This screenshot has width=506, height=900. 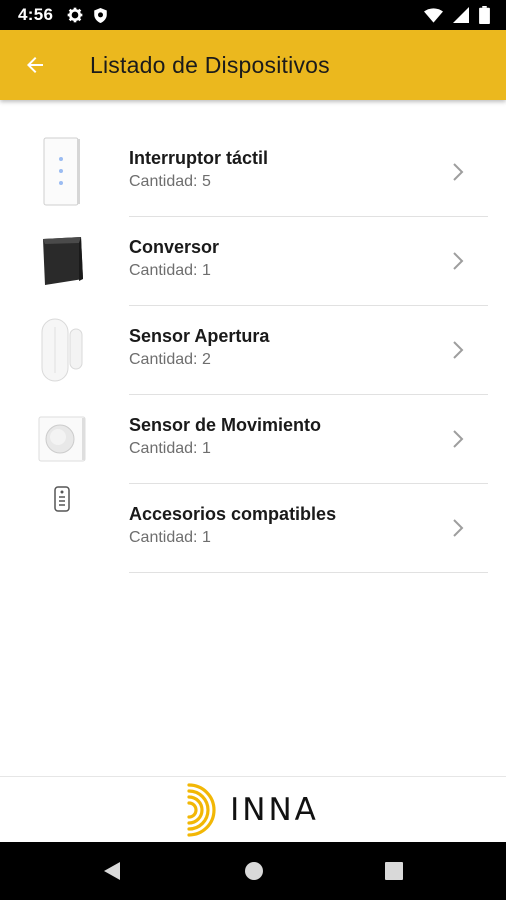 I want to click on status-time: 4:56, so click(x=36, y=14).